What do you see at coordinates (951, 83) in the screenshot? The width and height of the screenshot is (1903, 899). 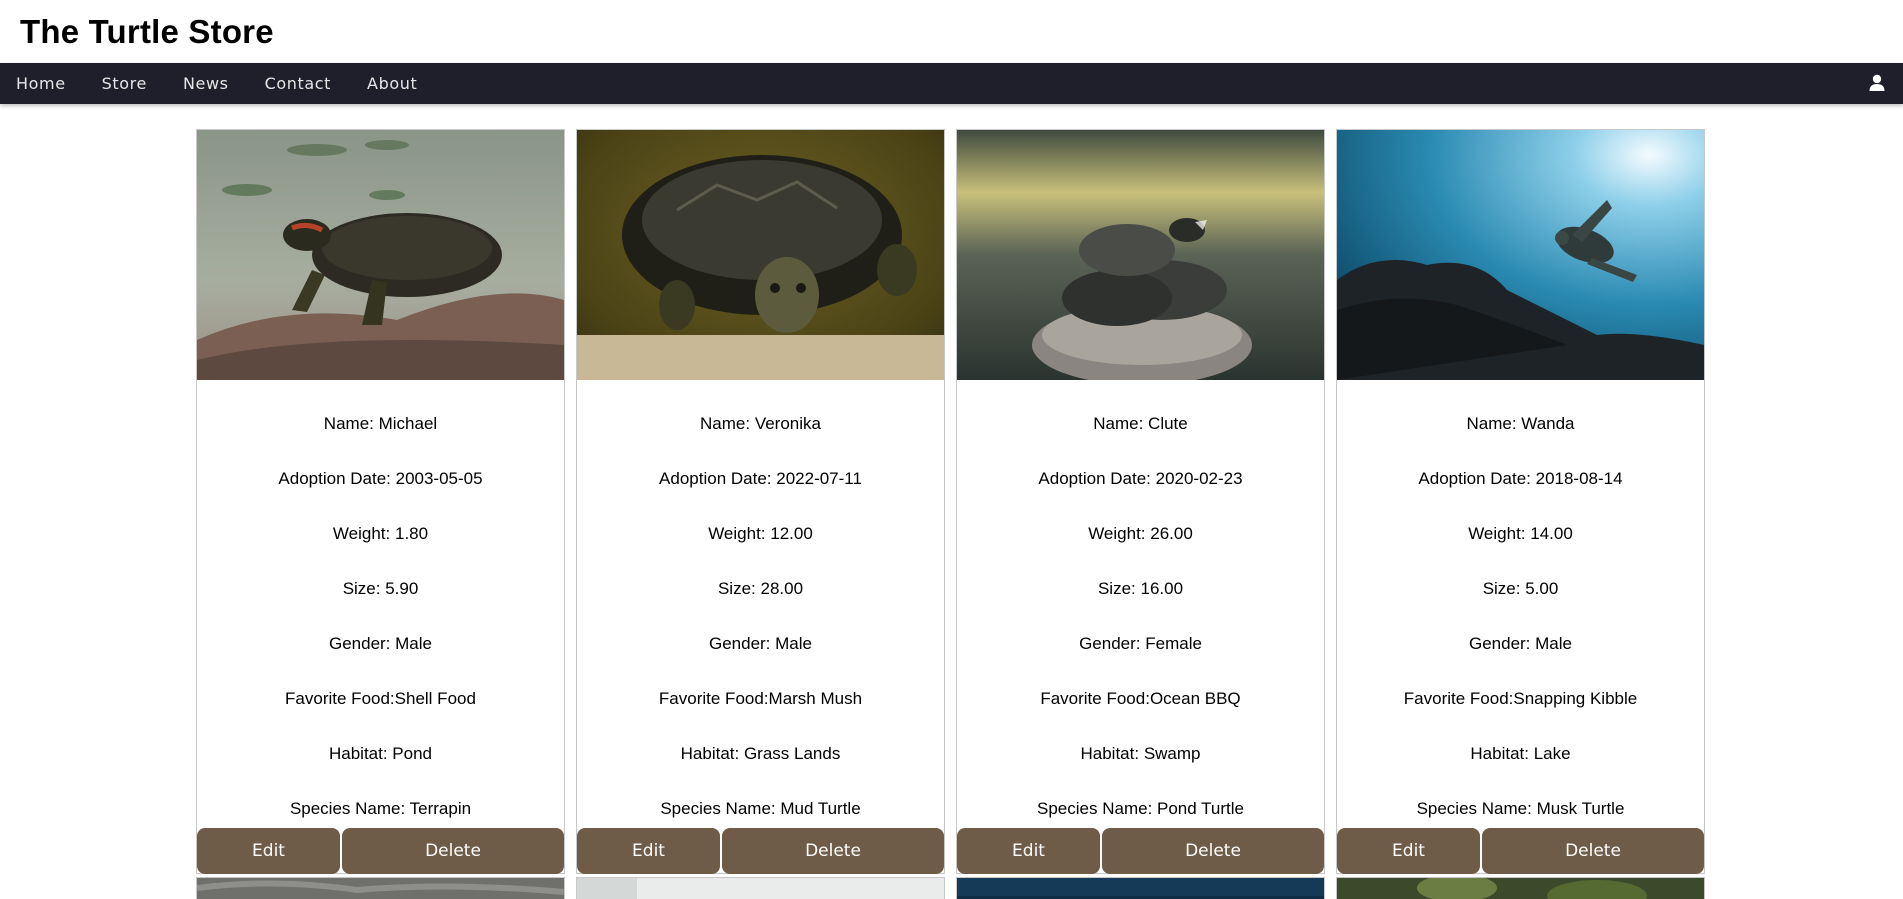 I see `main-navbar: Home Store News Contact About` at bounding box center [951, 83].